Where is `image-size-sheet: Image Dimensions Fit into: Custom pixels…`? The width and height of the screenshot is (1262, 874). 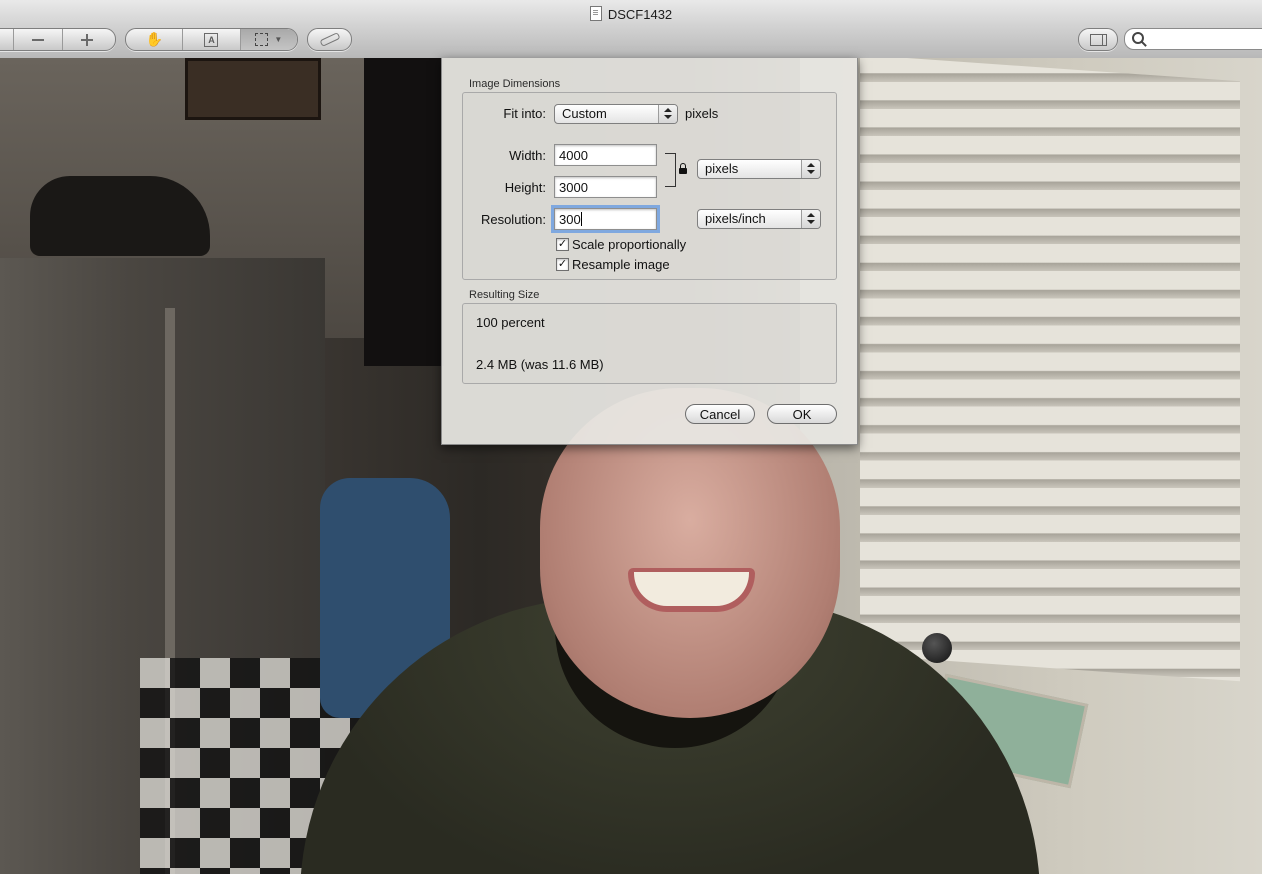 image-size-sheet: Image Dimensions Fit into: Custom pixels… is located at coordinates (649, 251).